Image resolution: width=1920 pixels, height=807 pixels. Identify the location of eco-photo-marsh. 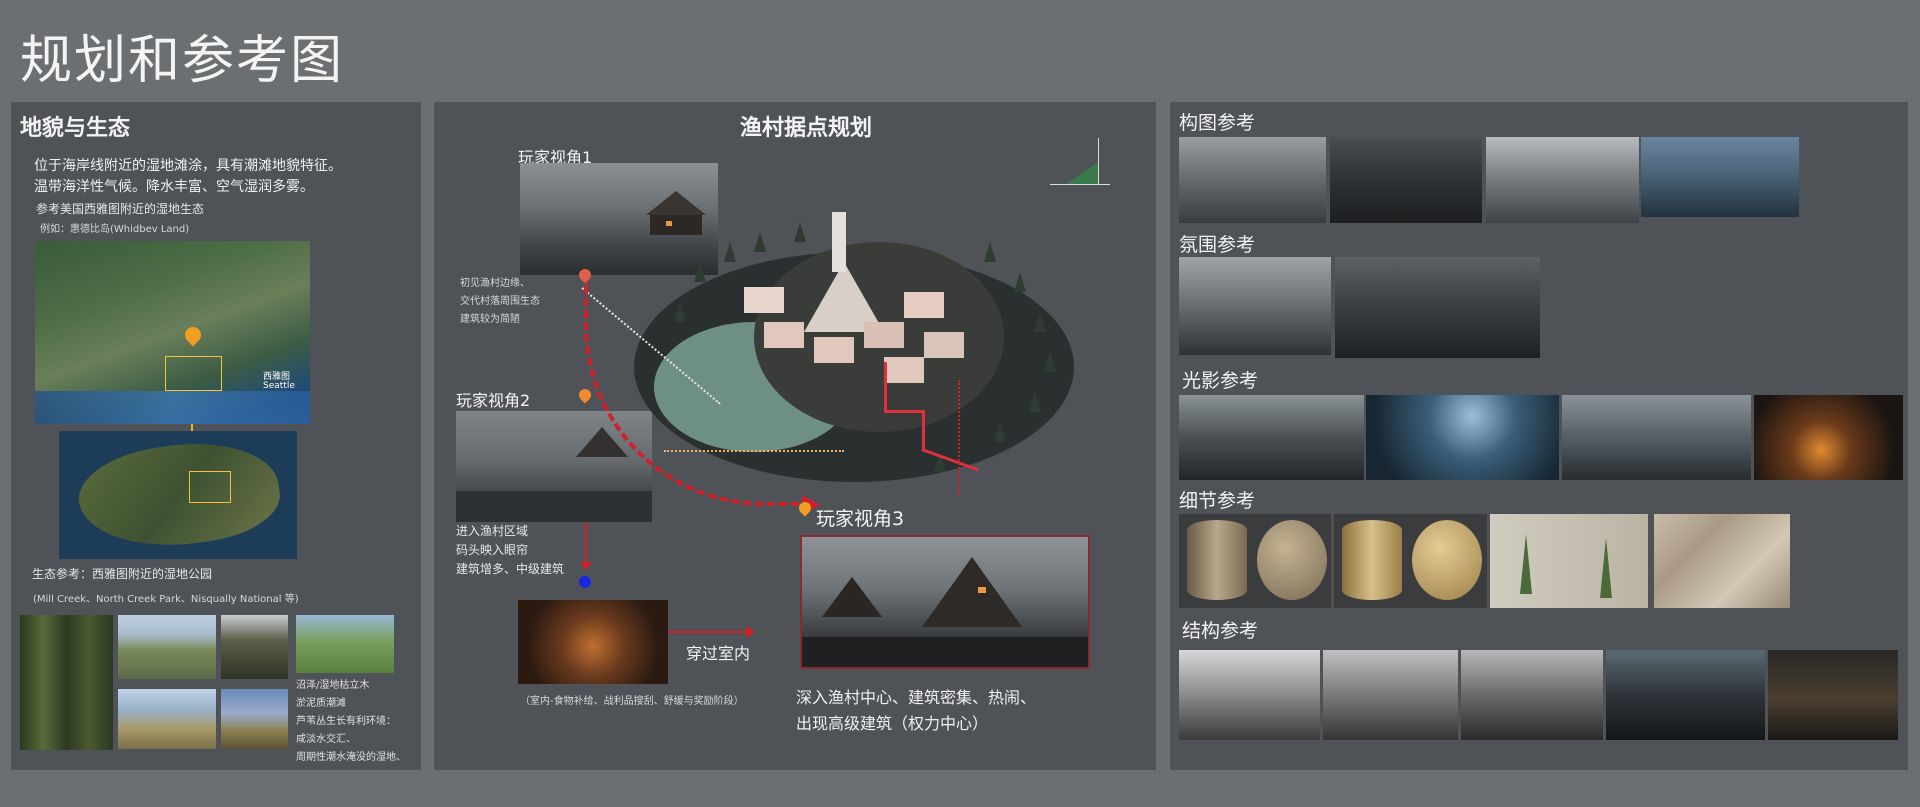
(254, 647).